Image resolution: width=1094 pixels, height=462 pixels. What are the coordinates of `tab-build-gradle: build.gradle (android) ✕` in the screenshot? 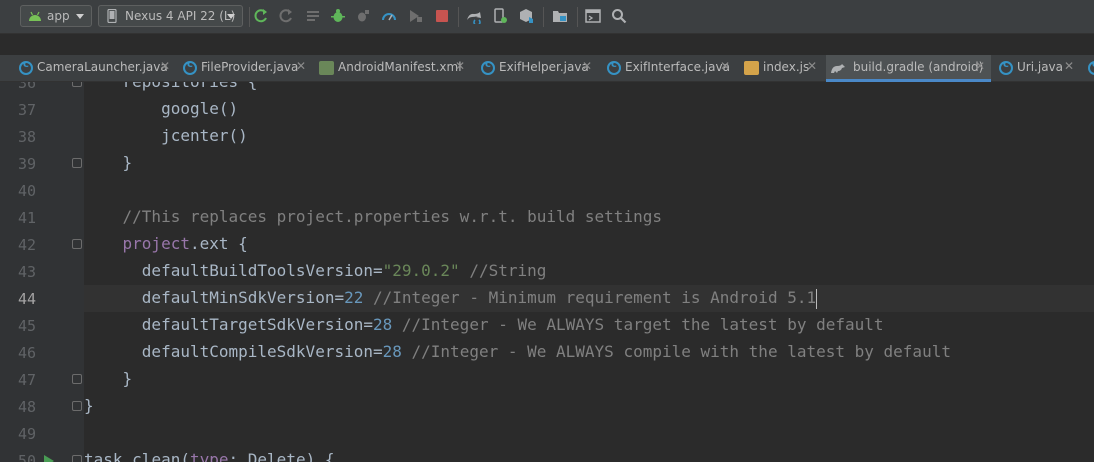 It's located at (908, 68).